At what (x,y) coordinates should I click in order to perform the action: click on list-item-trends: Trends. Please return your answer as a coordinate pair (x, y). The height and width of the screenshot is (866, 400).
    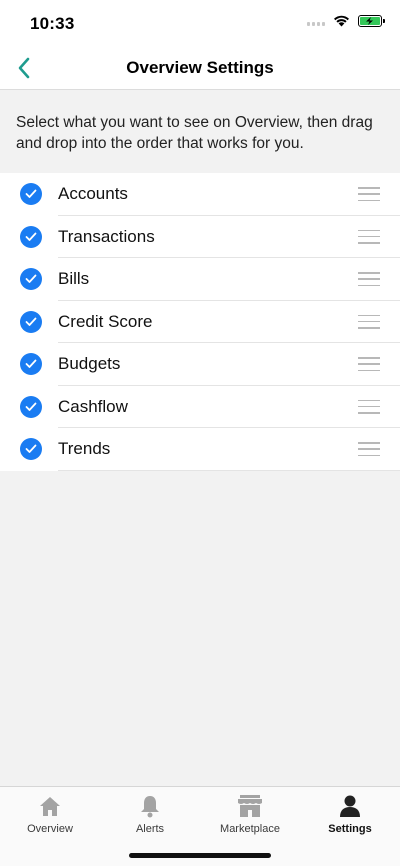
    Looking at the image, I should click on (200, 449).